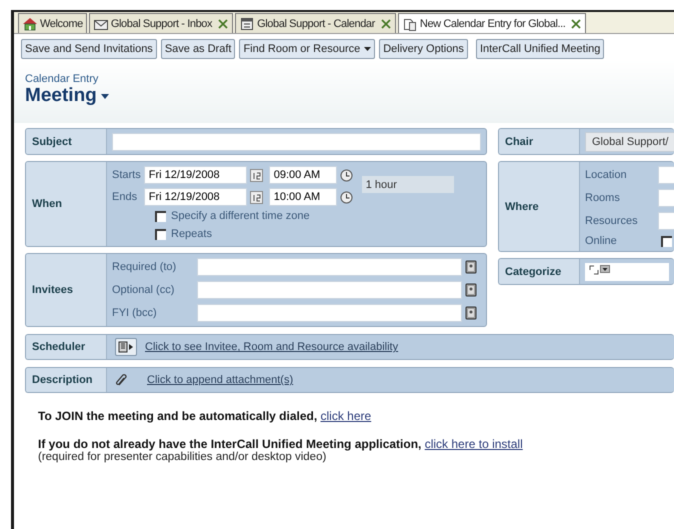 The width and height of the screenshot is (674, 529). I want to click on checkbox-label: Repeats, so click(191, 234).